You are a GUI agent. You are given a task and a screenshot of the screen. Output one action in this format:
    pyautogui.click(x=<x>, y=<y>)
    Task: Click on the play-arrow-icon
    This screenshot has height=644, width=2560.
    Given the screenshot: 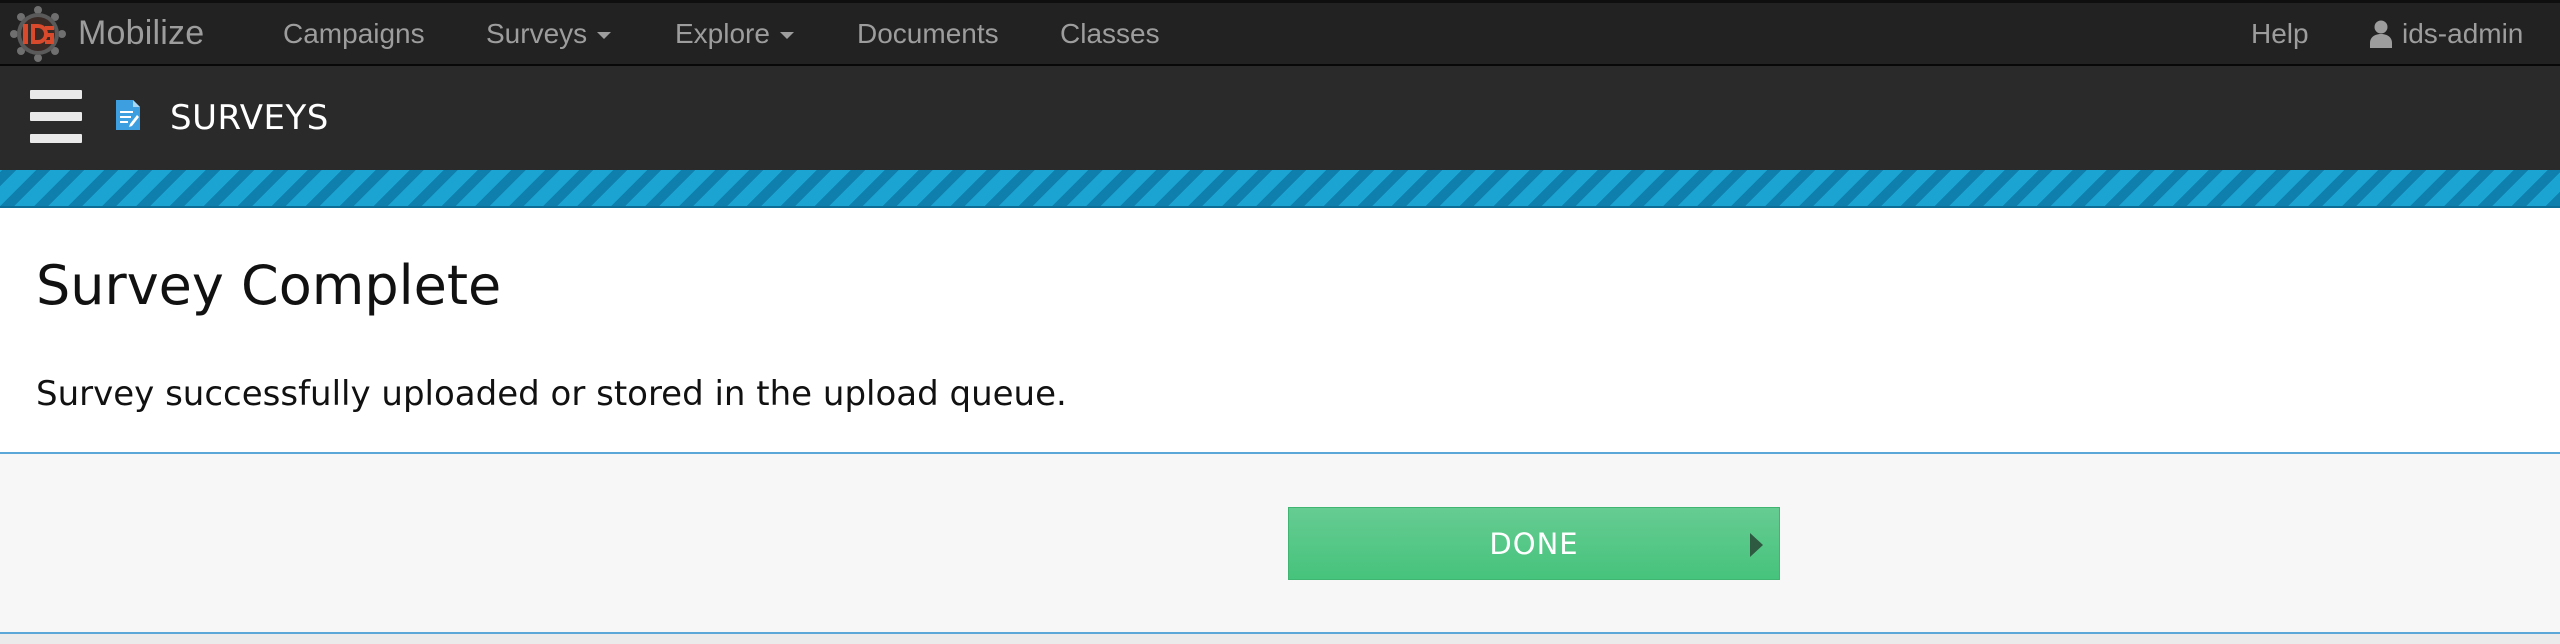 What is the action you would take?
    pyautogui.click(x=1756, y=545)
    